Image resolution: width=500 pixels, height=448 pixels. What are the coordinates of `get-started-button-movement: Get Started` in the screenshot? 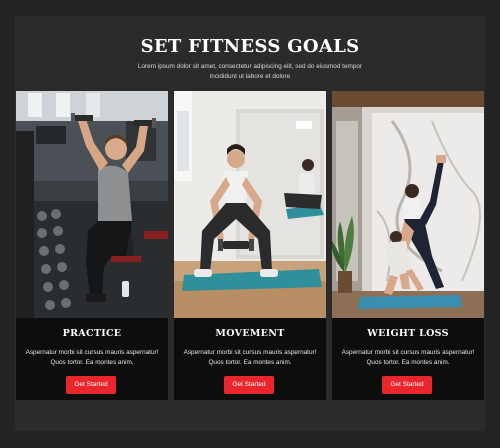 It's located at (249, 385).